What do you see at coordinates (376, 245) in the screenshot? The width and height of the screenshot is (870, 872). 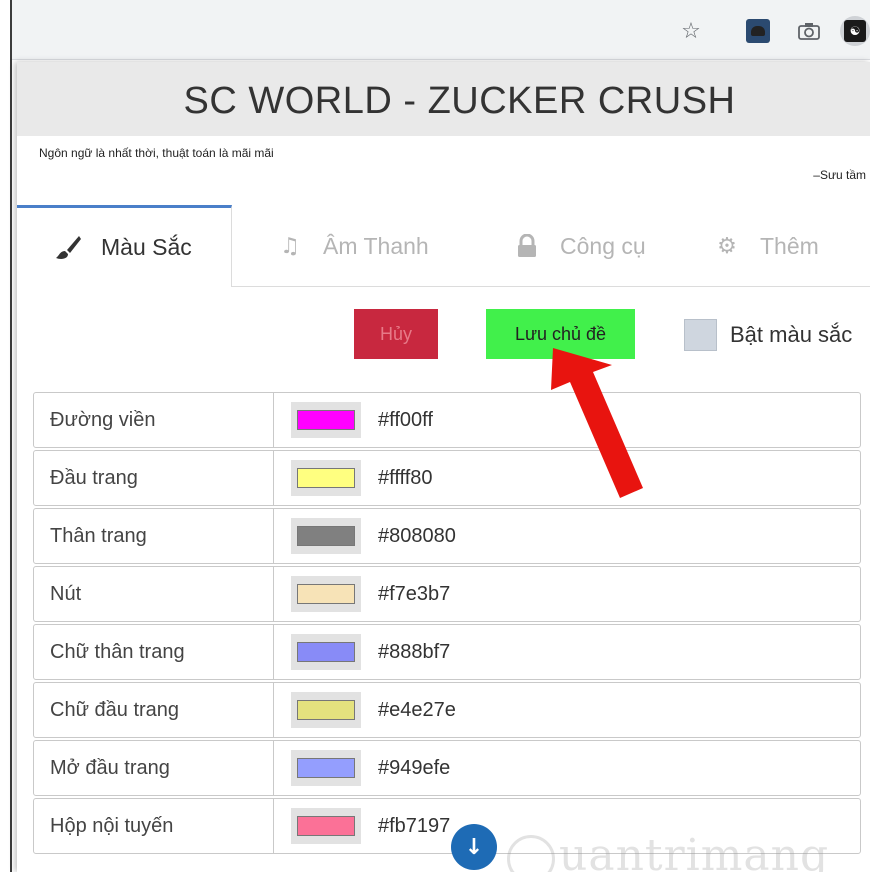 I see `tab-audio-label: Âm Thanh` at bounding box center [376, 245].